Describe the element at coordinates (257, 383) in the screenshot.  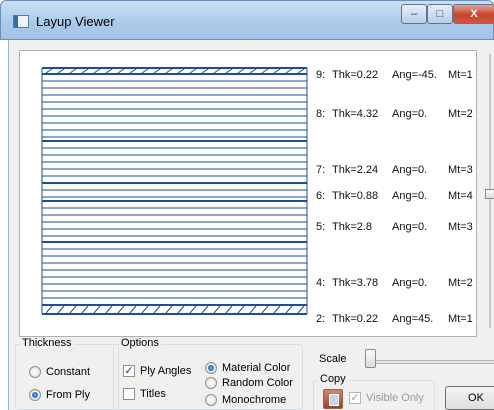
I see `random-color-label: Random Color` at that location.